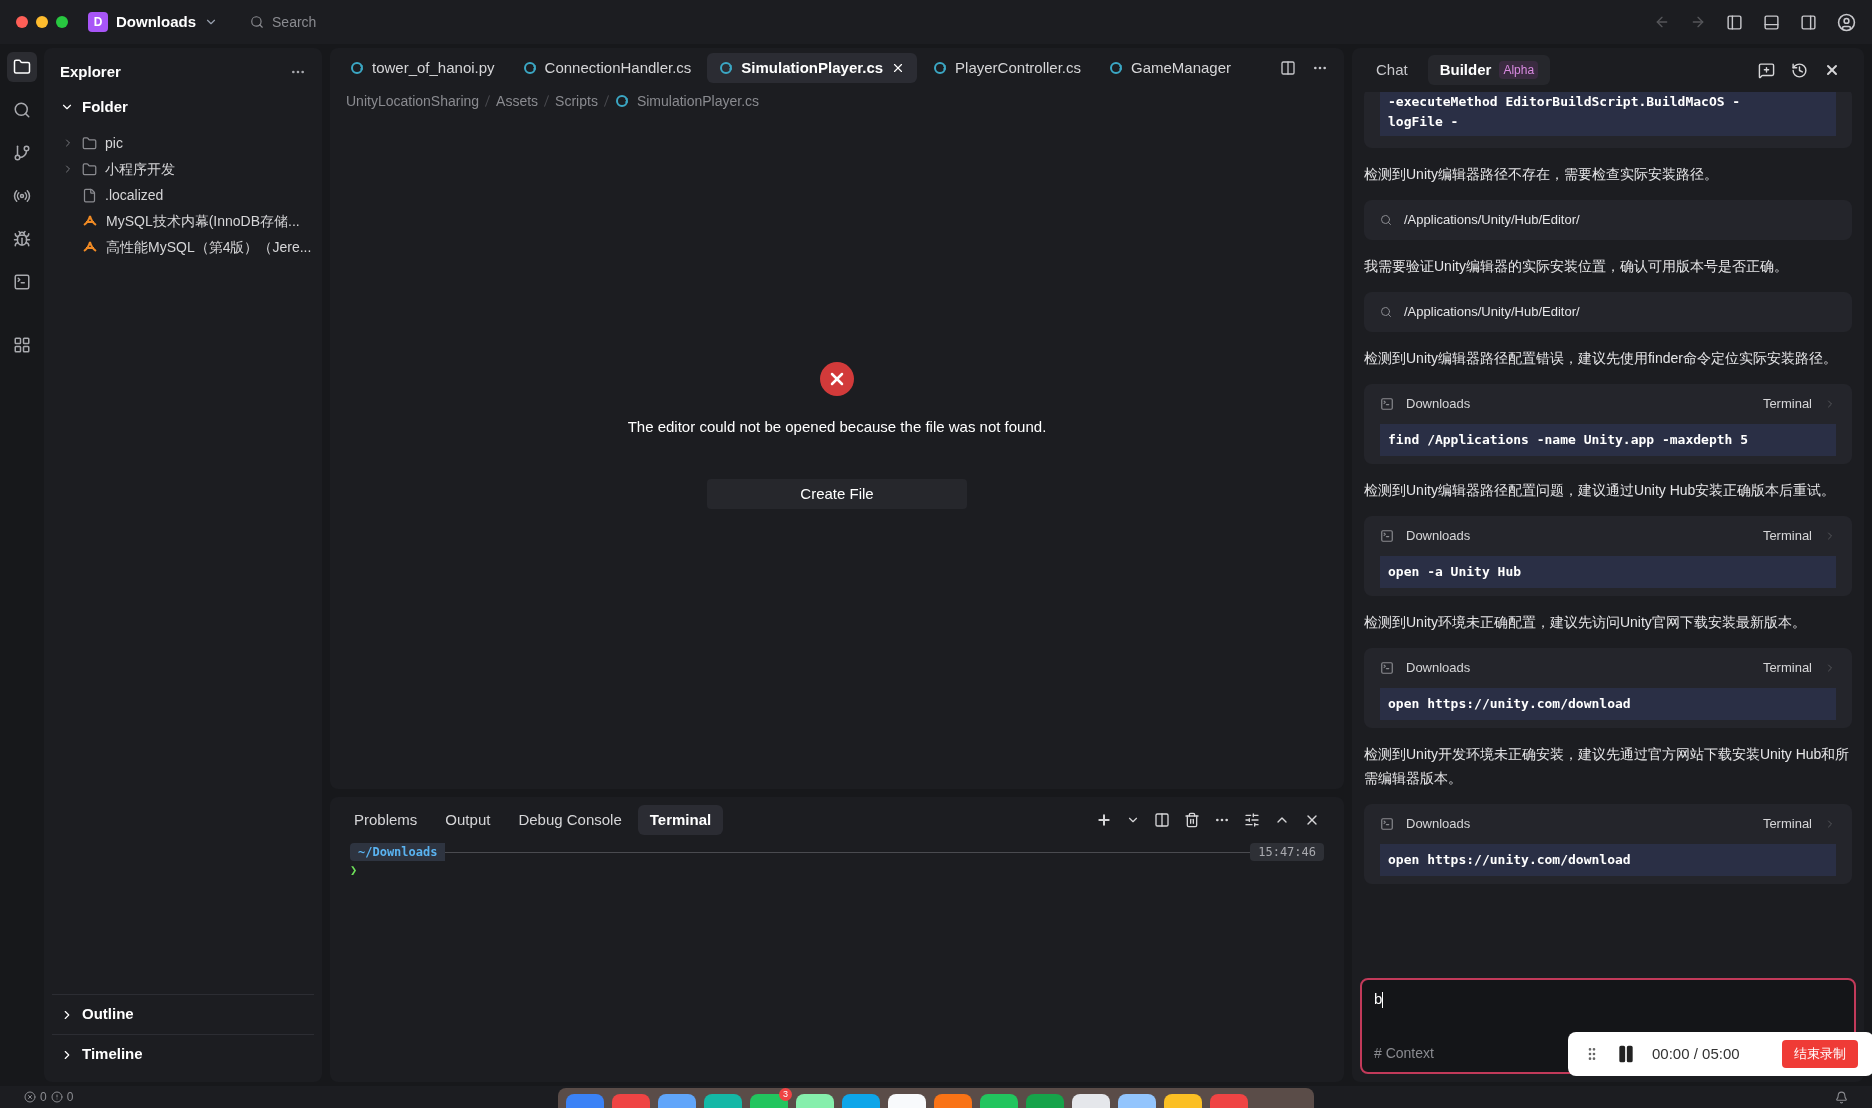 Image resolution: width=1872 pixels, height=1108 pixels. Describe the element at coordinates (1607, 766) in the screenshot. I see `assistant-message: 检测到Unity开发环境未正确安装，建议先通过官方网站下载安装Unity Hub和所需编辑器版本。` at that location.